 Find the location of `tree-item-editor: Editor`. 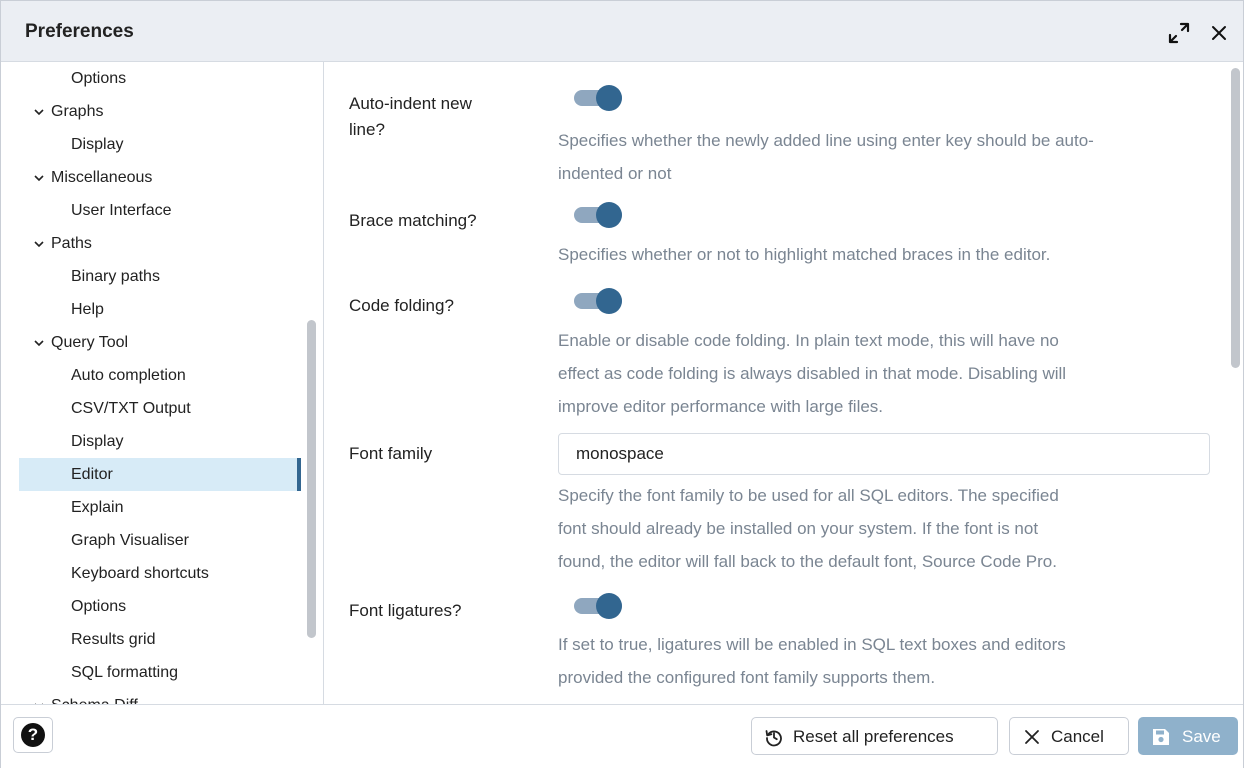

tree-item-editor: Editor is located at coordinates (160, 474).